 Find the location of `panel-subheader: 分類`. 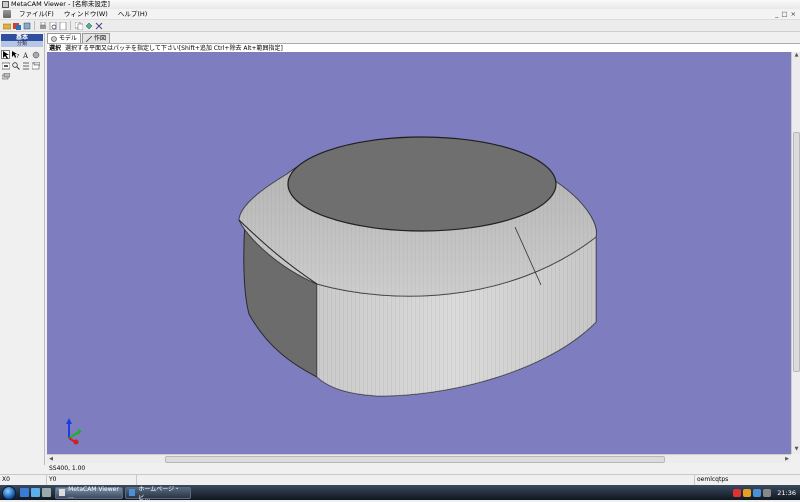

panel-subheader: 分類 is located at coordinates (22, 44).